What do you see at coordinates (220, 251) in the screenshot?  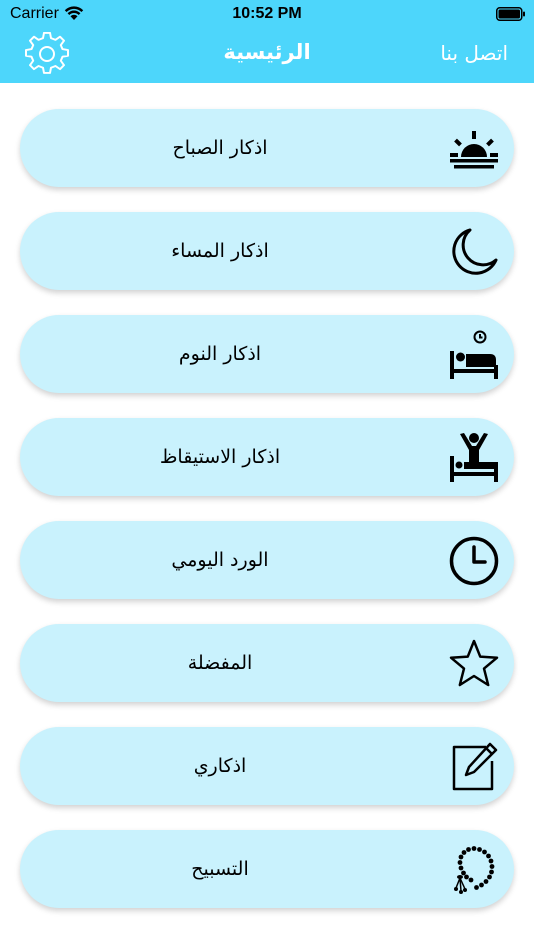 I see `menu-item-label: اذكار المساء` at bounding box center [220, 251].